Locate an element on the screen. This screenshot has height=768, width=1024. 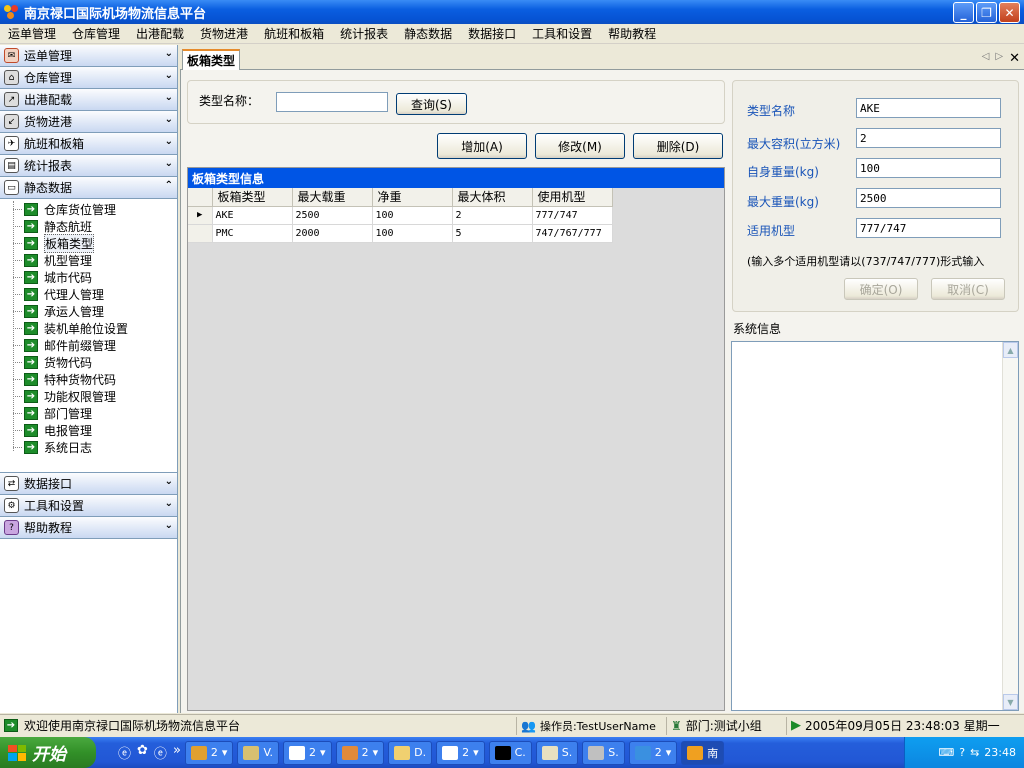
nav-item-carrier: ➔ 承运人管理 is located at coordinates (88, 311).